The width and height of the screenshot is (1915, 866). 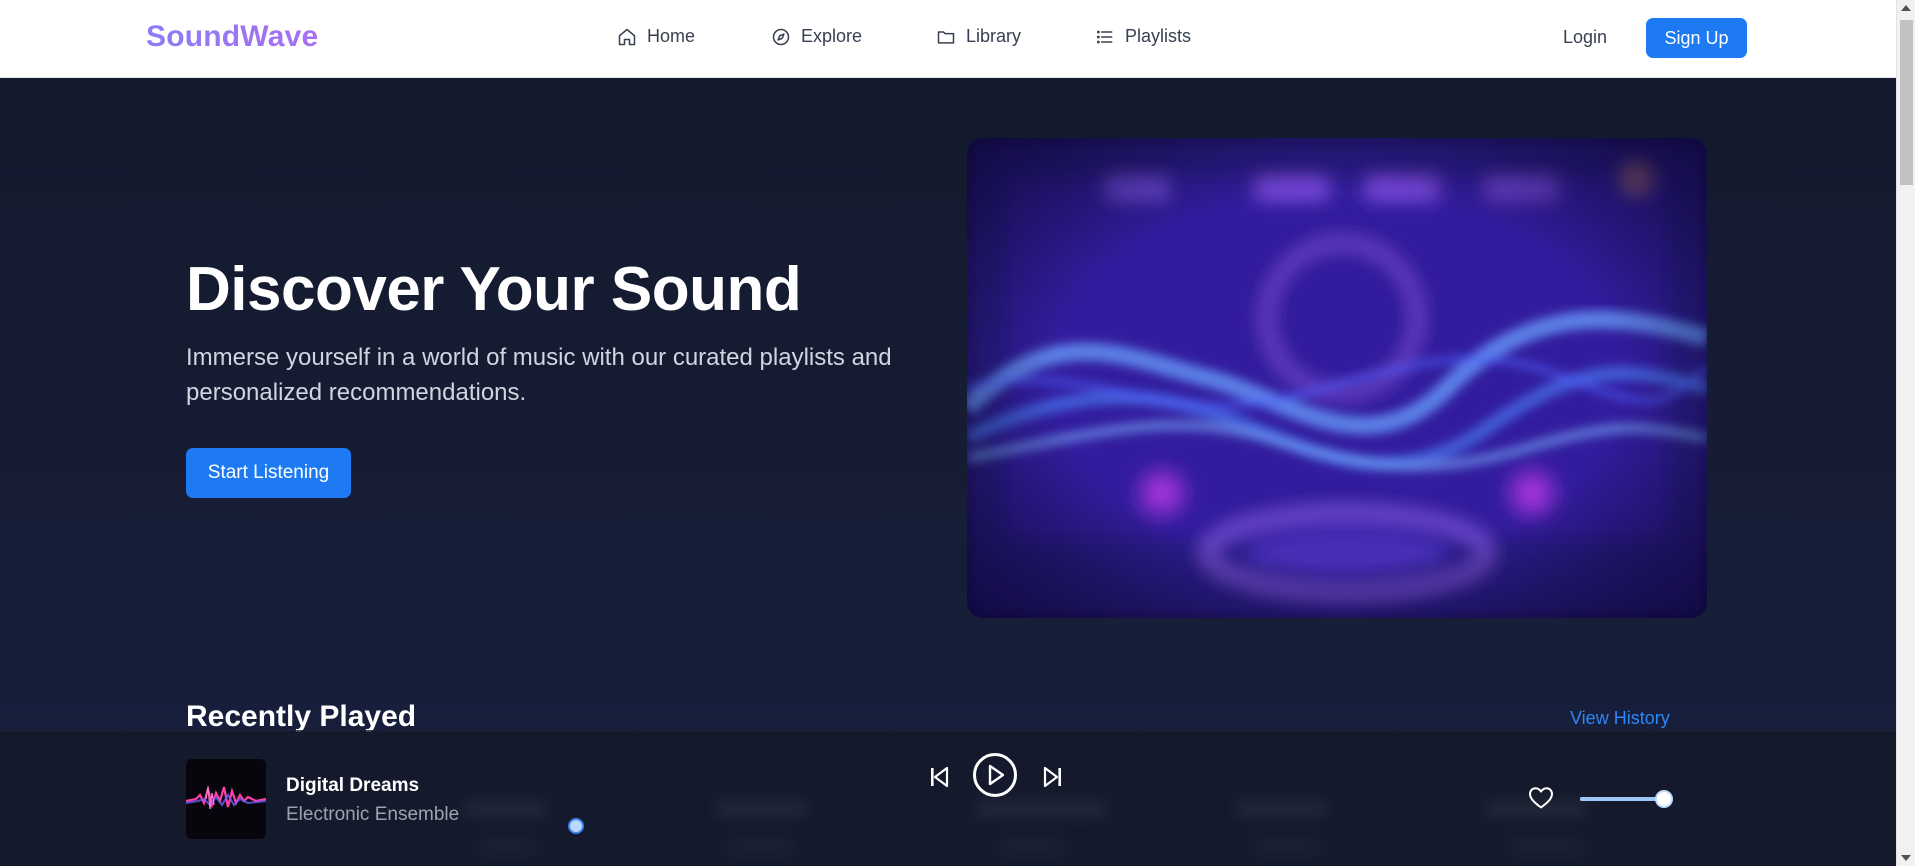 I want to click on scroll-down-arrow-icon, so click(x=1906, y=858).